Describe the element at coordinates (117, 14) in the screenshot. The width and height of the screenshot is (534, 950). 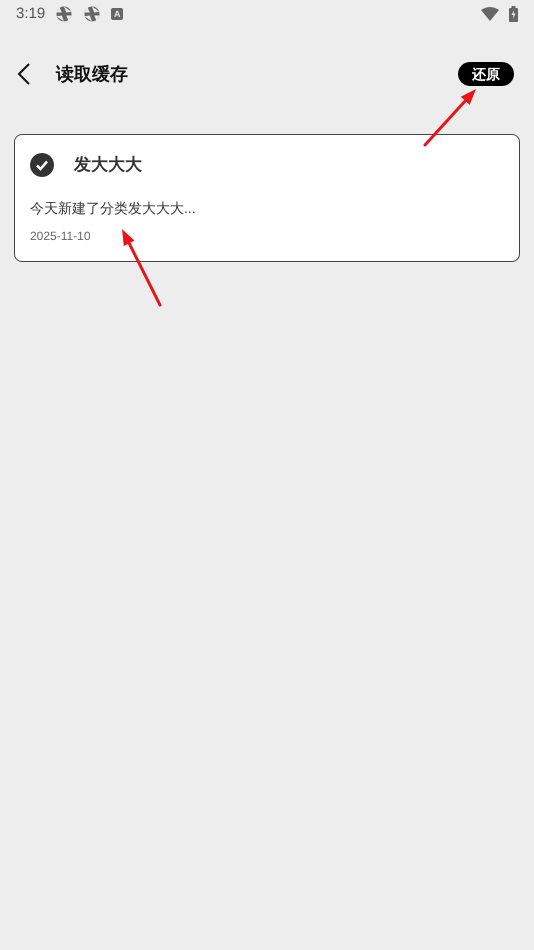
I see `notification-icon: A` at that location.